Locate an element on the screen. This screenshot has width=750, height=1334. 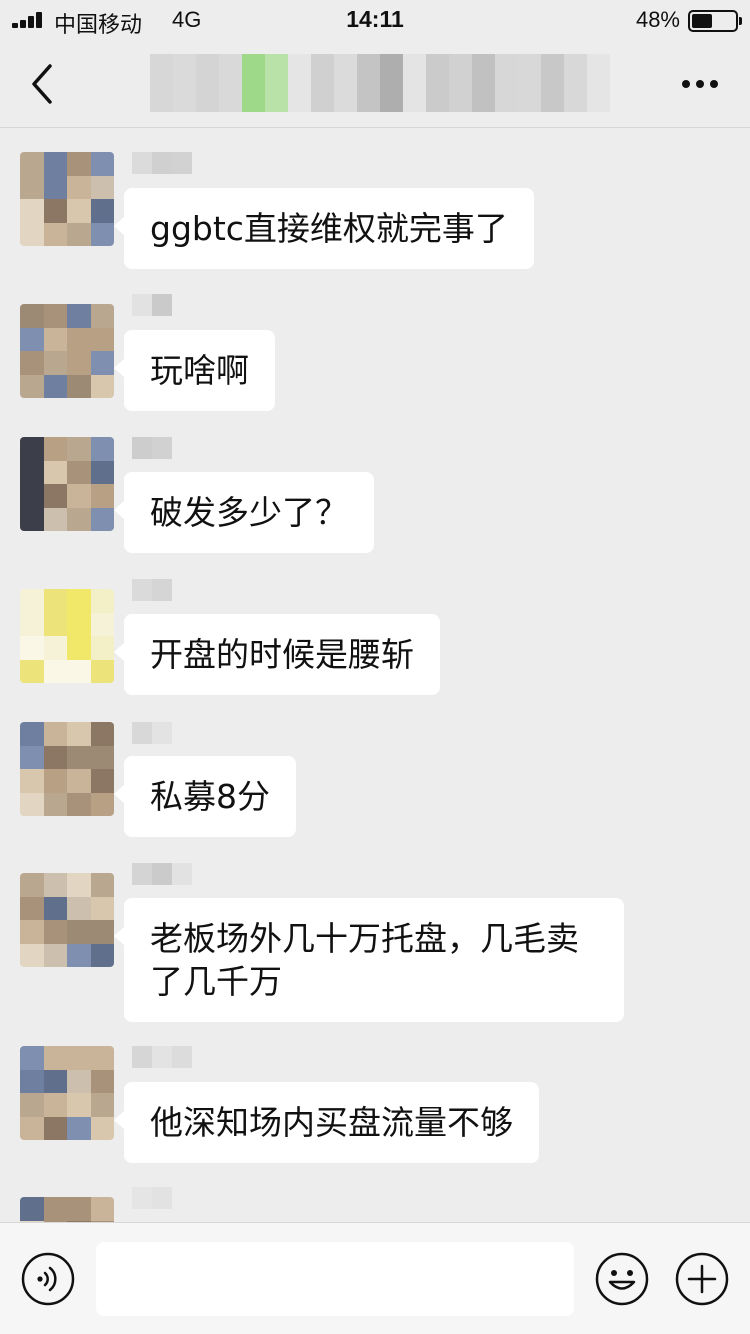
message-bubble: 破发多少了？ is located at coordinates (244, 512).